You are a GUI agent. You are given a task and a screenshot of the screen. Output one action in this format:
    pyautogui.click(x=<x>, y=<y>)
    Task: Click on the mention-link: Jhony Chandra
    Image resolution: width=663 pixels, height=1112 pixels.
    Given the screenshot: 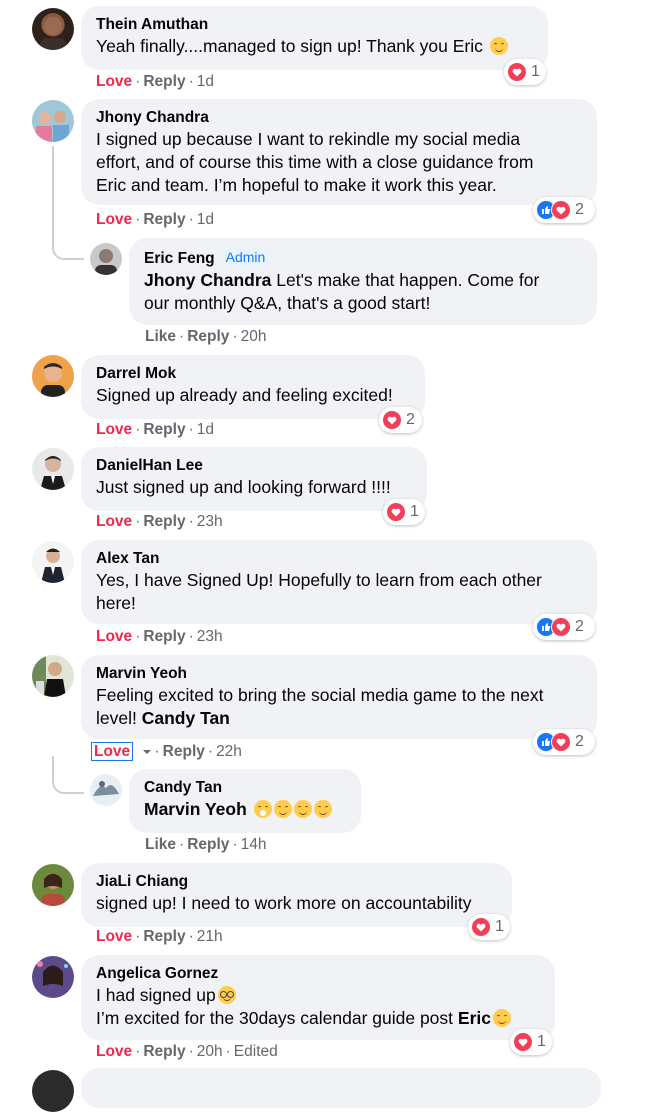 What is the action you would take?
    pyautogui.click(x=207, y=280)
    